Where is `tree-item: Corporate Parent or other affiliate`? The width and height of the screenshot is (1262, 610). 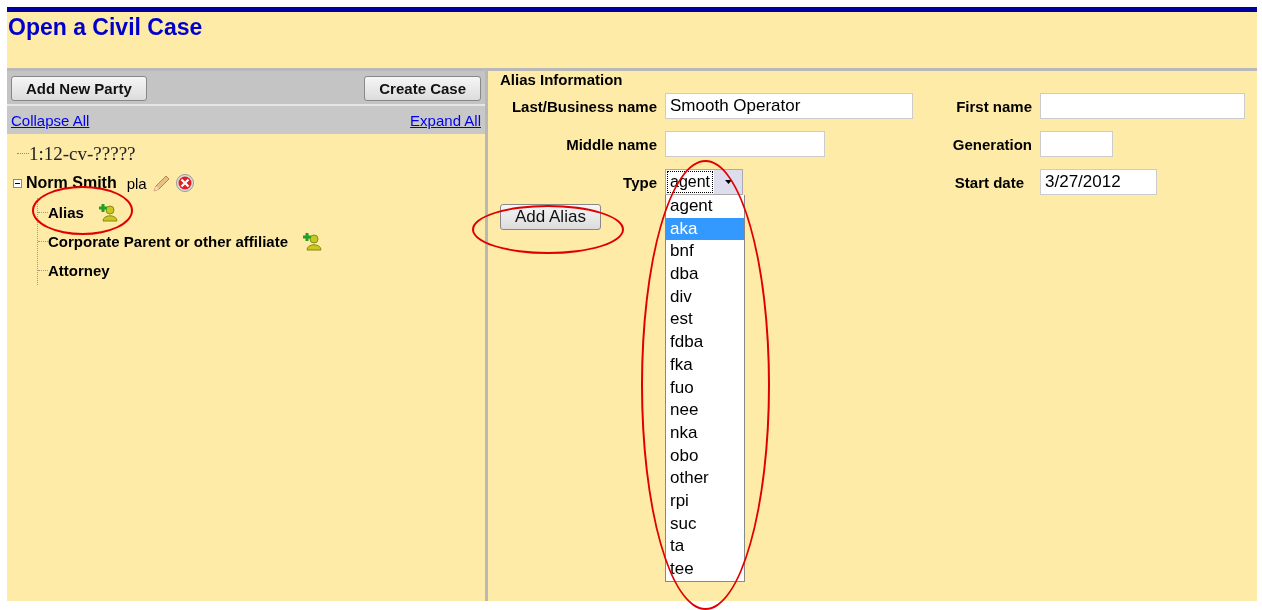
tree-item: Corporate Parent or other affiliate is located at coordinates (168, 241).